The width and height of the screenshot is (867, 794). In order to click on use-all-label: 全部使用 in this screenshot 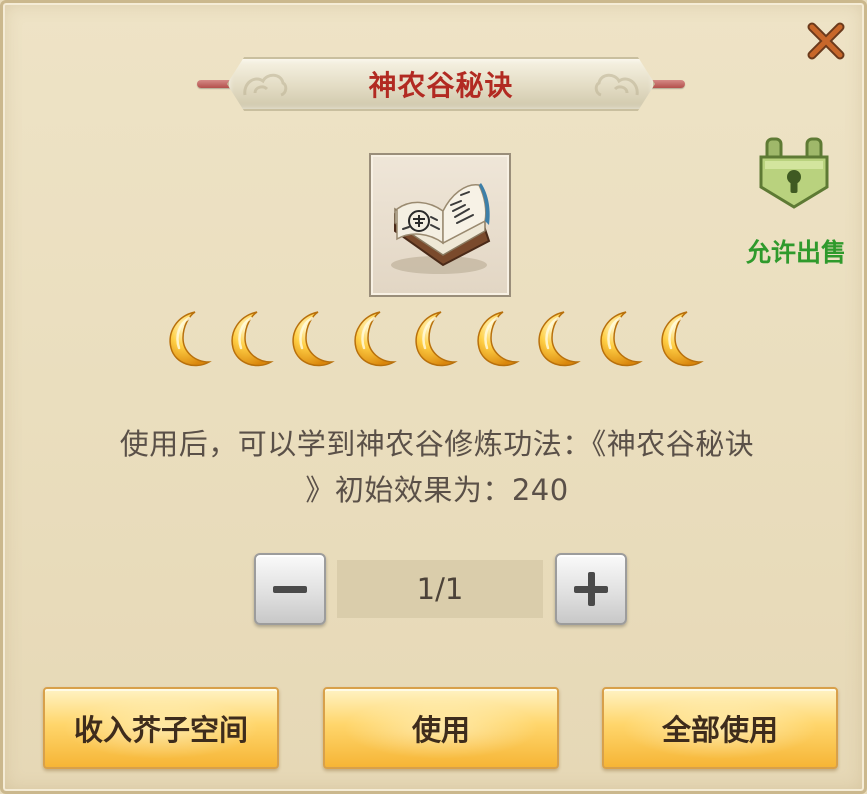, I will do `click(719, 730)`.